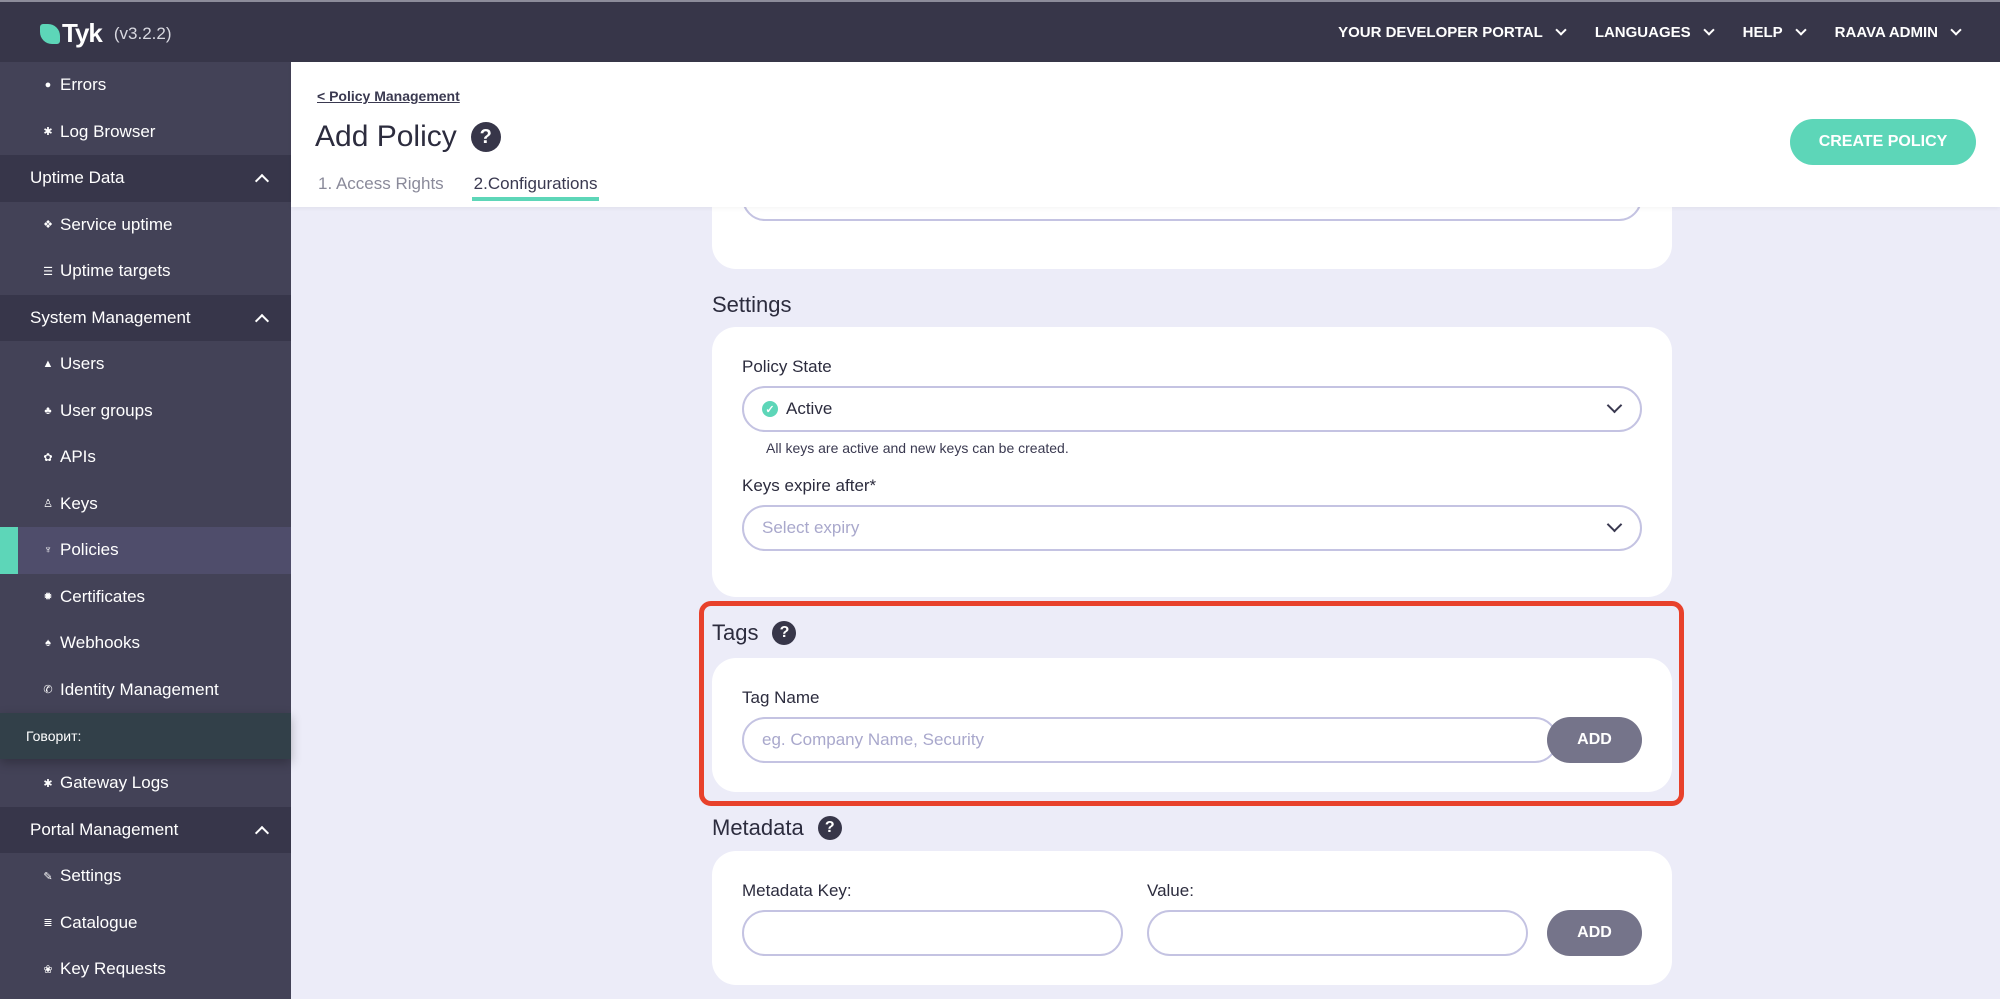  Describe the element at coordinates (106, 33) in the screenshot. I see `tyk-logo: Tyk (v3.2.2)` at that location.